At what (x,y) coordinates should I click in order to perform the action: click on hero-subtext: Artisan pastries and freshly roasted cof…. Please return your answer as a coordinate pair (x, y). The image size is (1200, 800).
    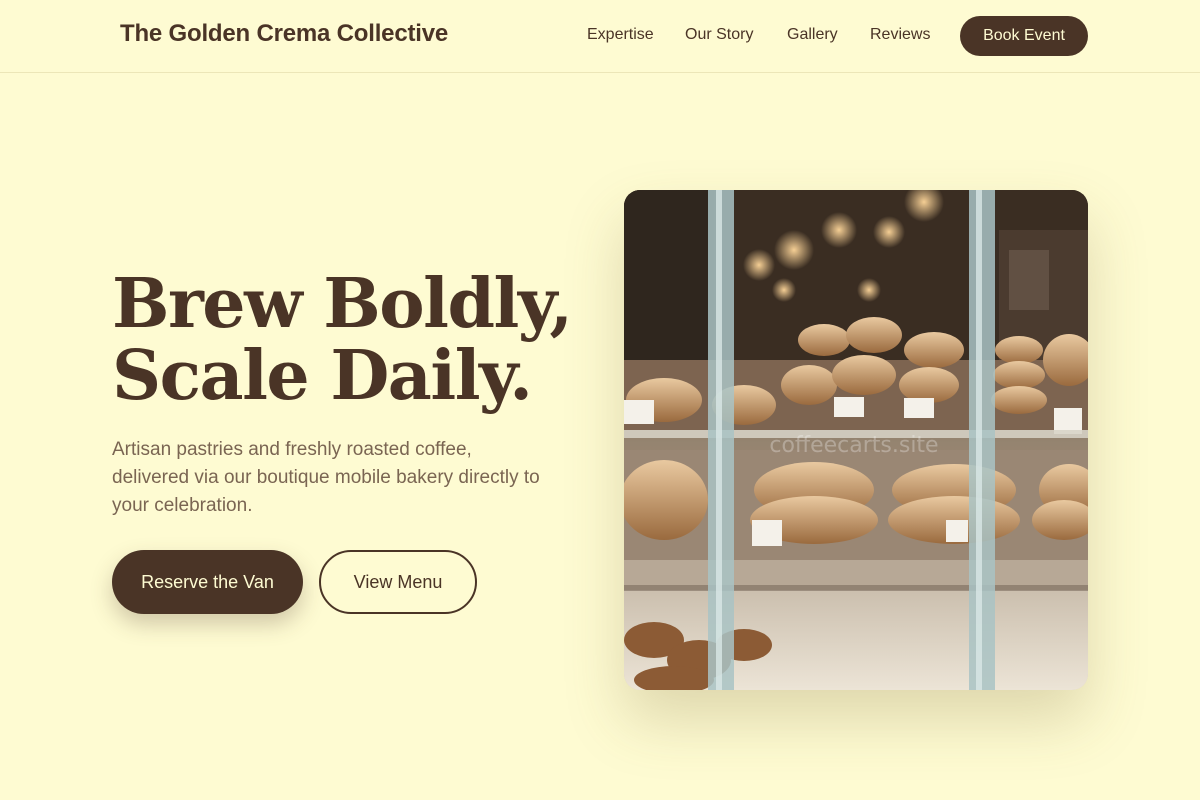
    Looking at the image, I should click on (326, 477).